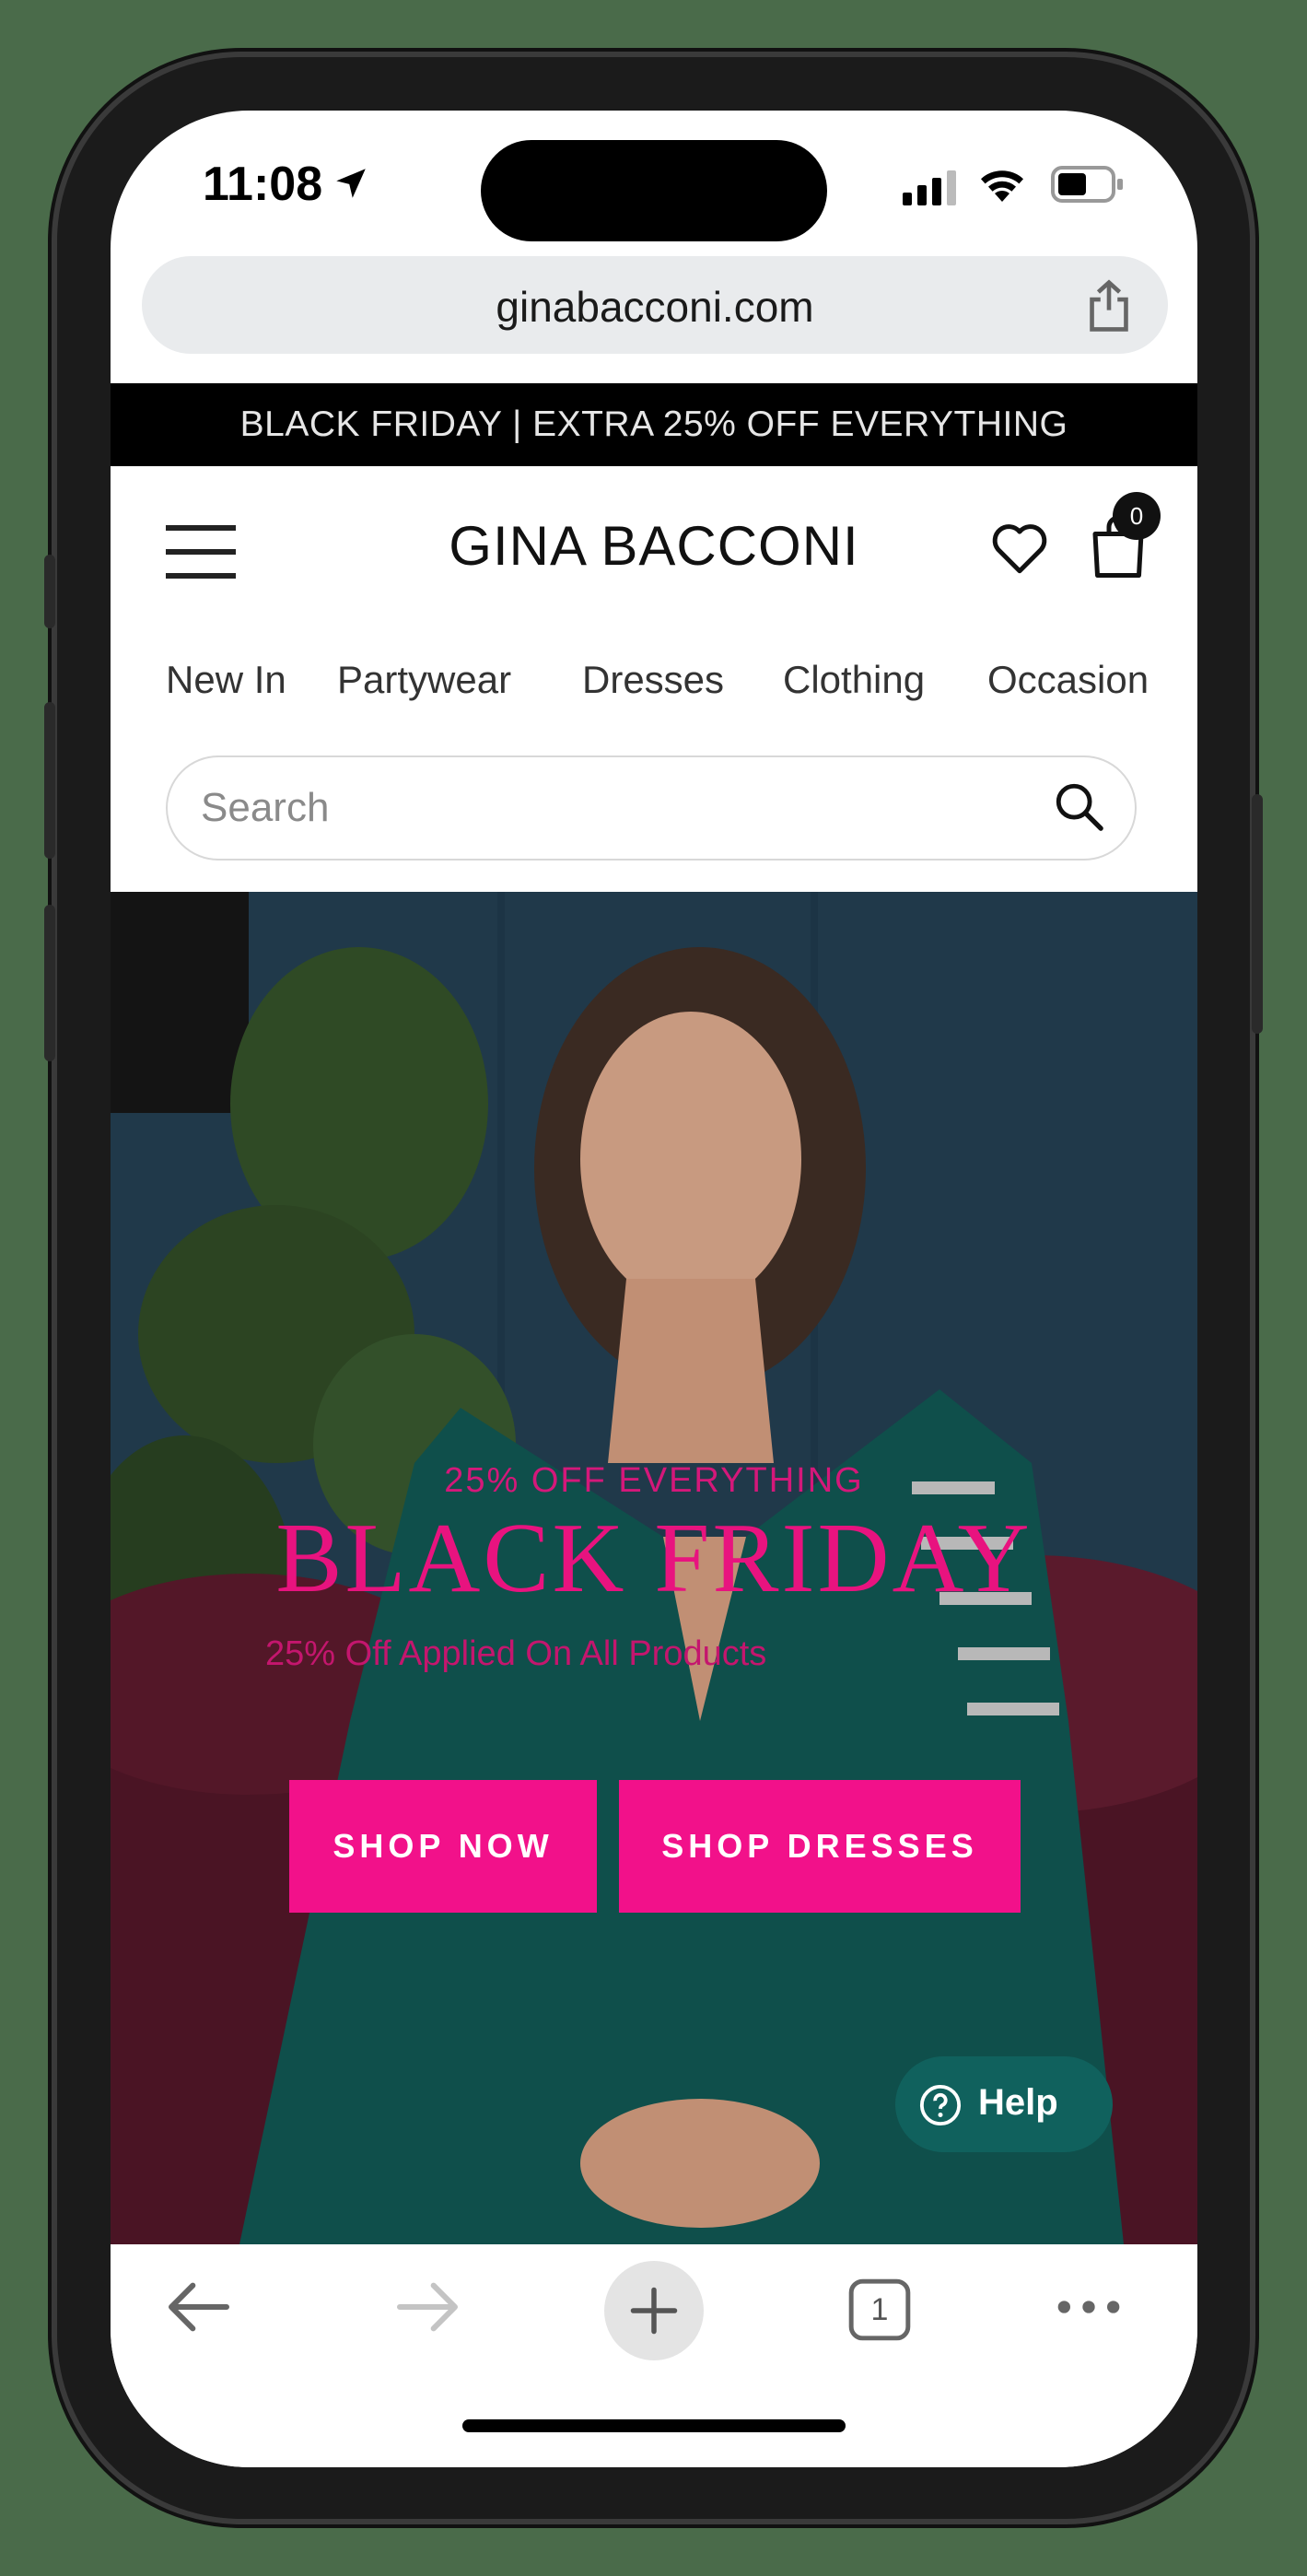 Image resolution: width=1307 pixels, height=2576 pixels. What do you see at coordinates (1089, 2307) in the screenshot?
I see `more-options-icon` at bounding box center [1089, 2307].